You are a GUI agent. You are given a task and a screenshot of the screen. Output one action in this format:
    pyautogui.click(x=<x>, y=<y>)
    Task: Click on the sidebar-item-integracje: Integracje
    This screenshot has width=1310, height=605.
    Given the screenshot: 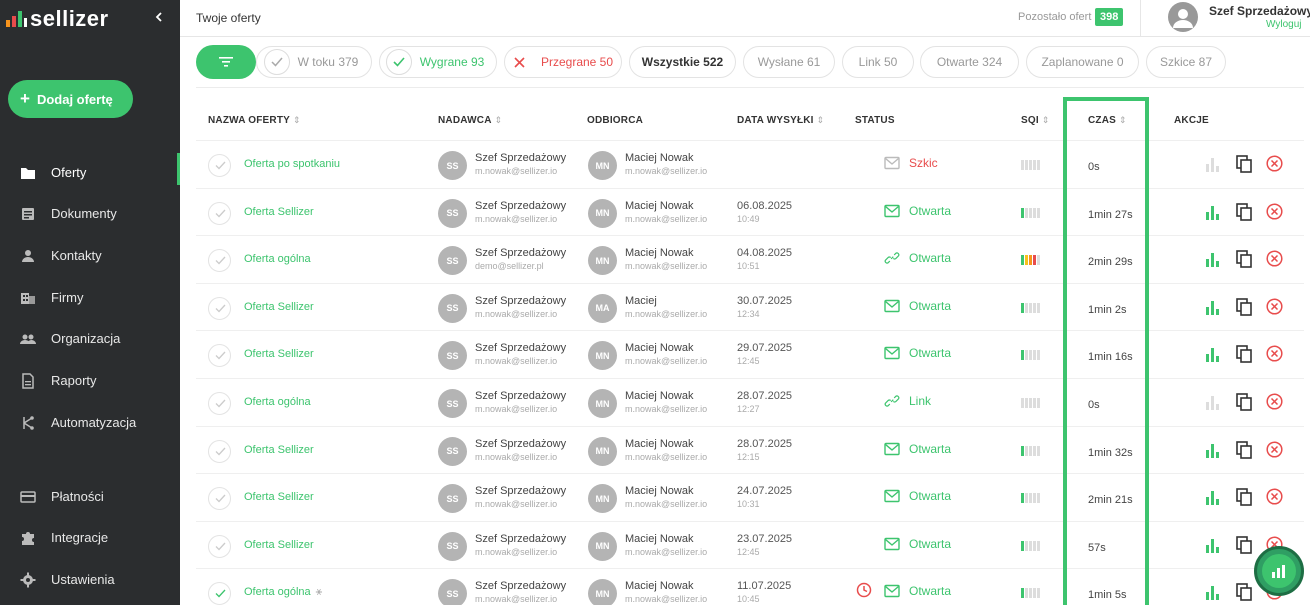 What is the action you would take?
    pyautogui.click(x=90, y=538)
    